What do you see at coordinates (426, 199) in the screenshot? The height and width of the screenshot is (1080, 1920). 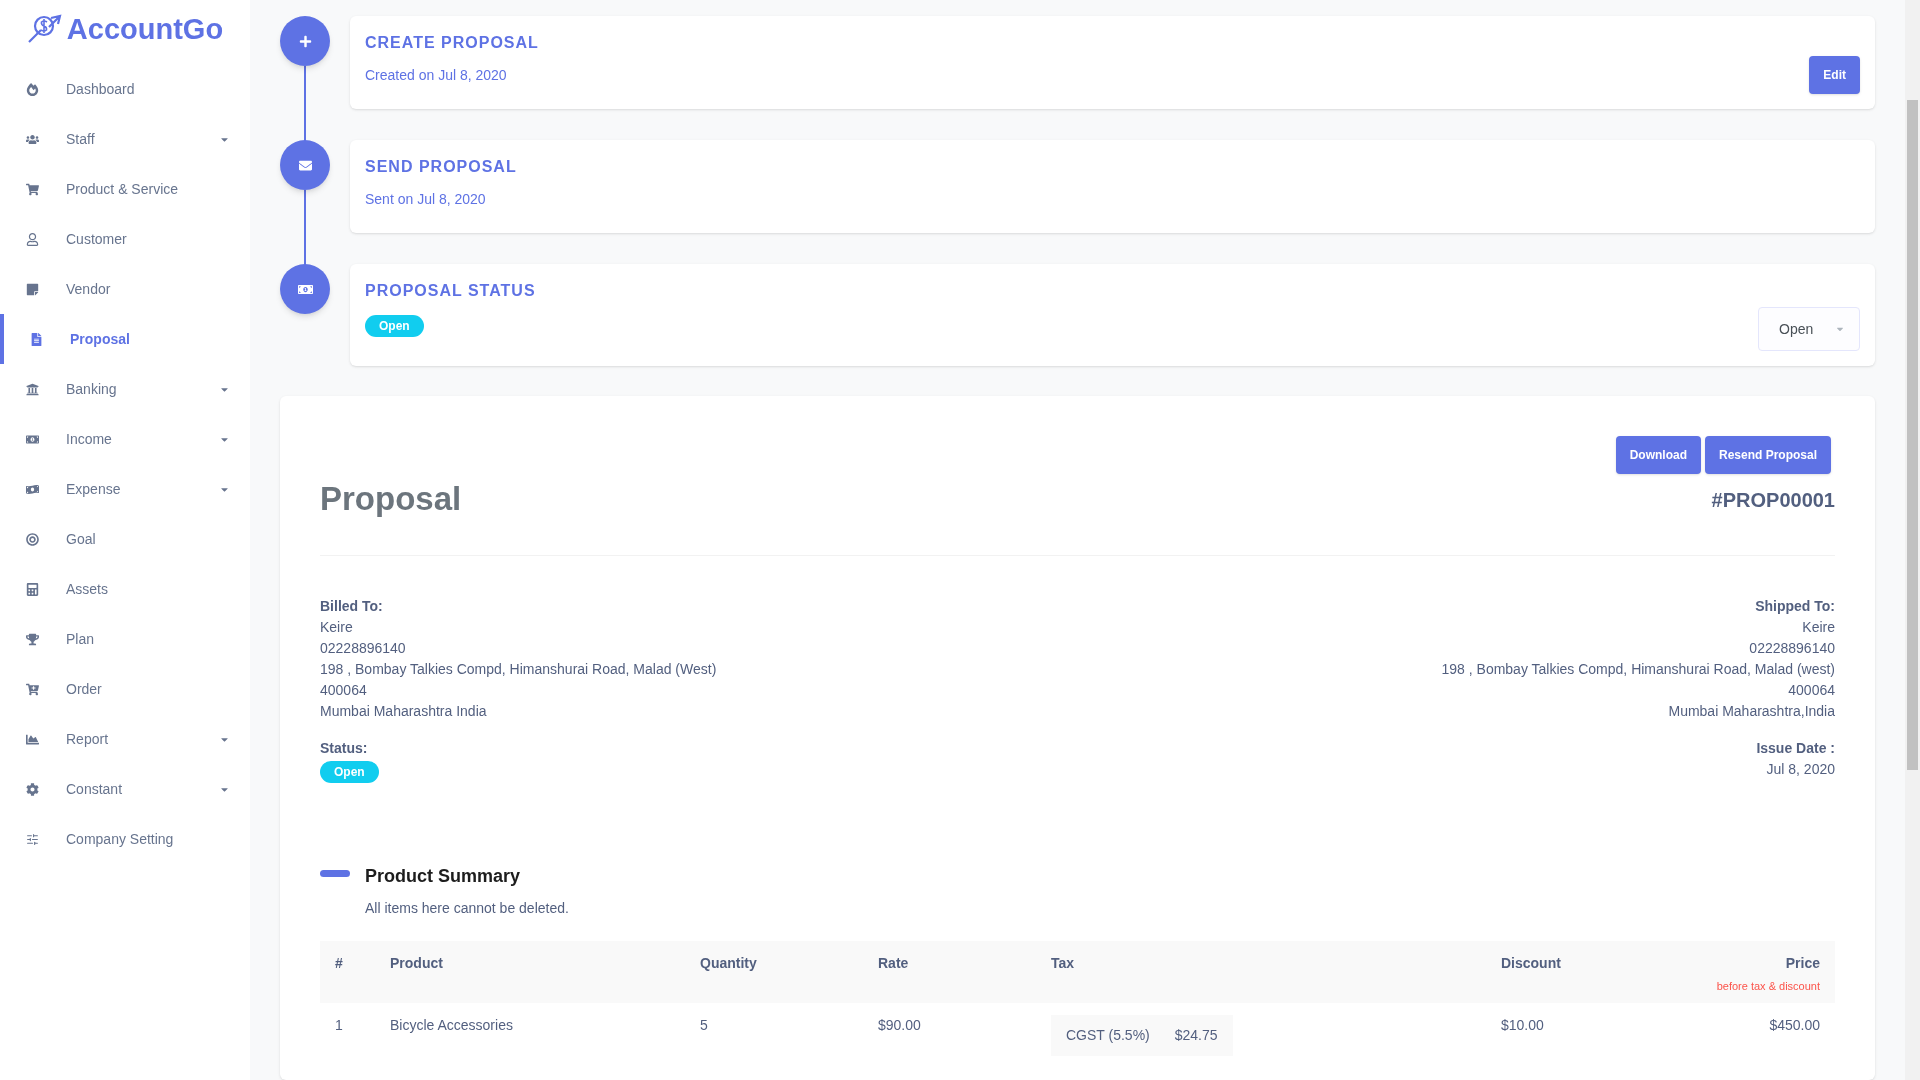 I see `timeline-date: Sent on Jul 8, 2020` at bounding box center [426, 199].